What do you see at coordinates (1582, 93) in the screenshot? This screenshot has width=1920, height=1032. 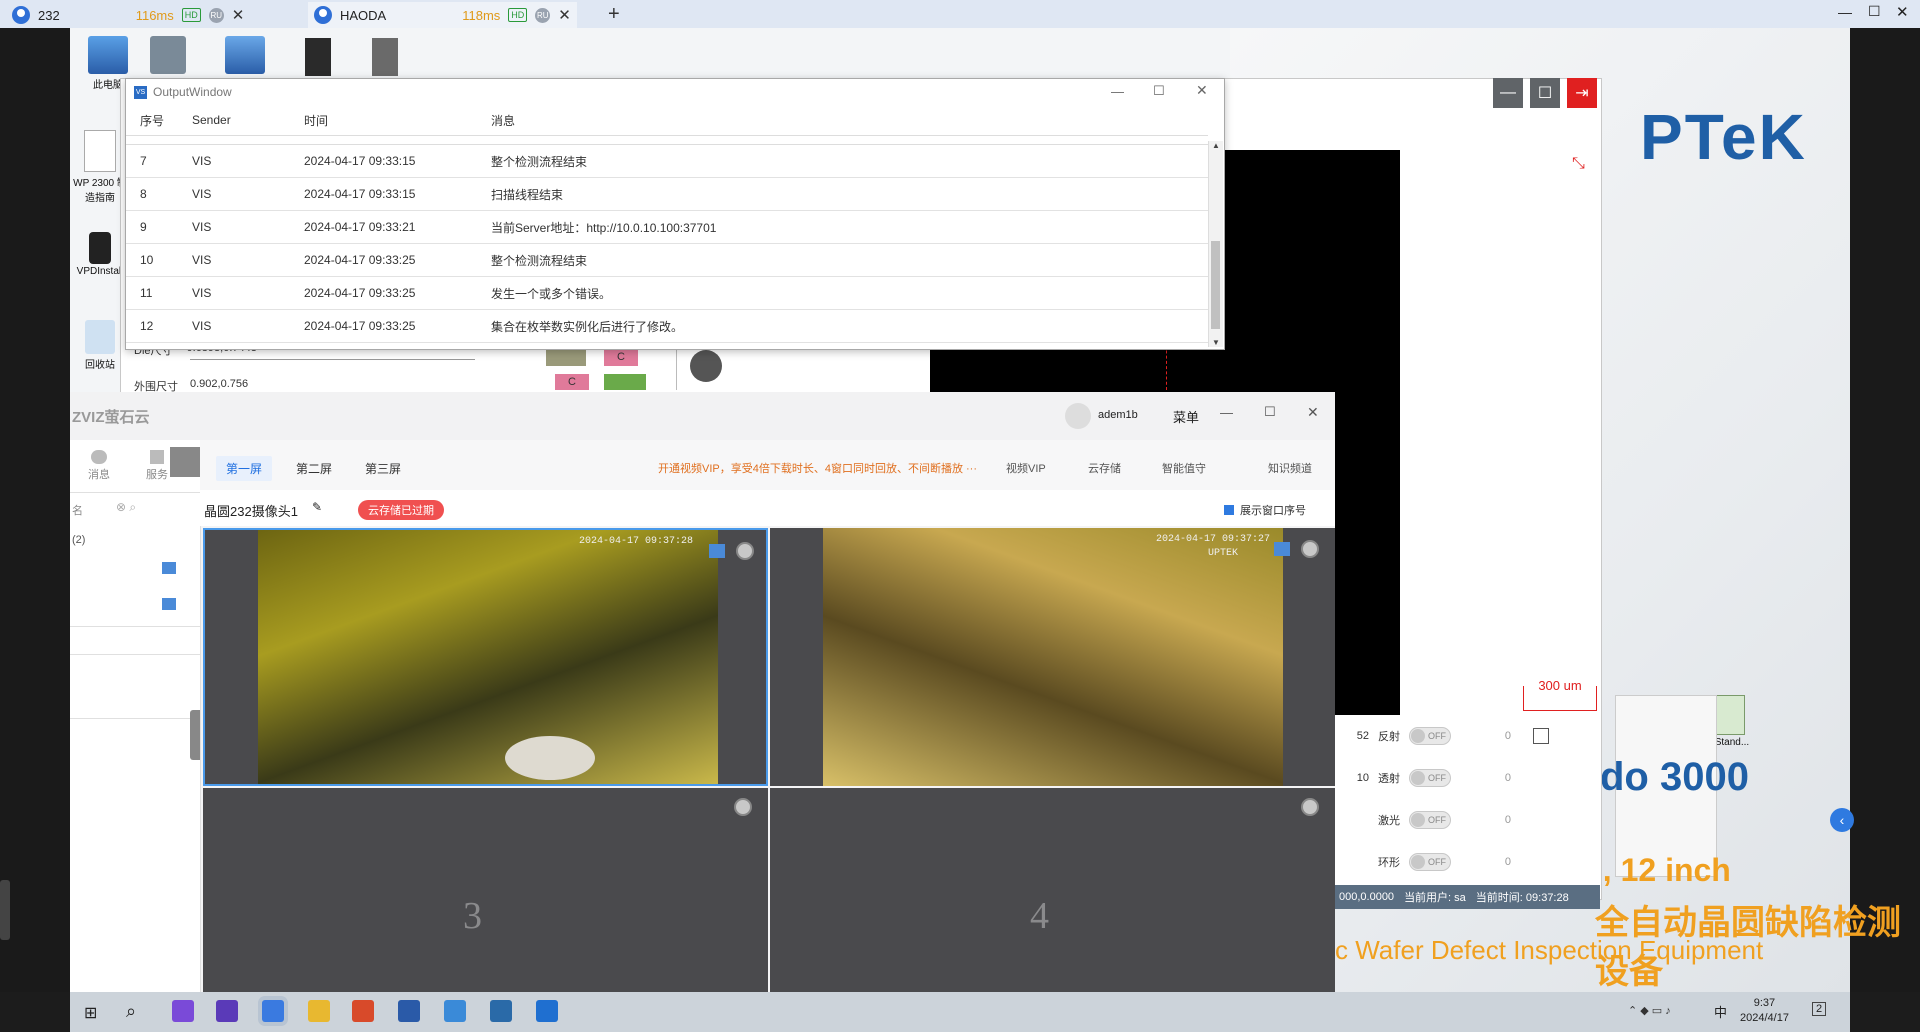 I see `exit-button: ⇥` at bounding box center [1582, 93].